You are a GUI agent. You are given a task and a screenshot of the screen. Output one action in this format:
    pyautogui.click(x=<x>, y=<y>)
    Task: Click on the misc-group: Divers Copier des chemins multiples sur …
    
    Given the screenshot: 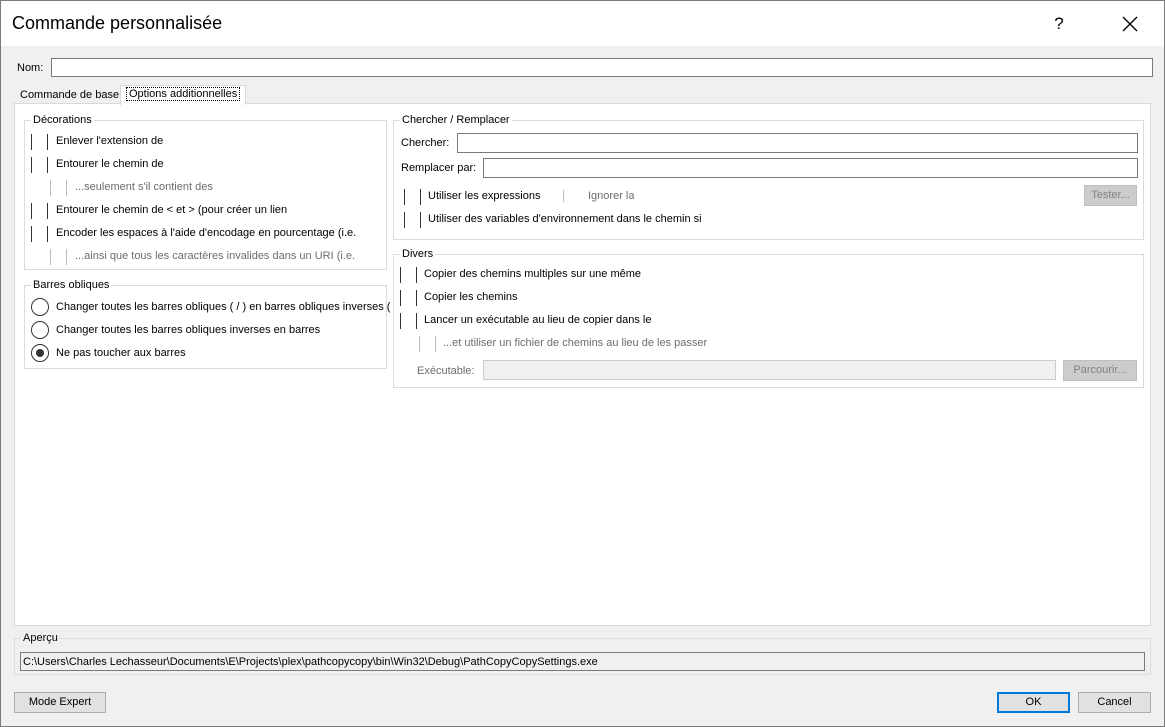 What is the action you would take?
    pyautogui.click(x=768, y=318)
    